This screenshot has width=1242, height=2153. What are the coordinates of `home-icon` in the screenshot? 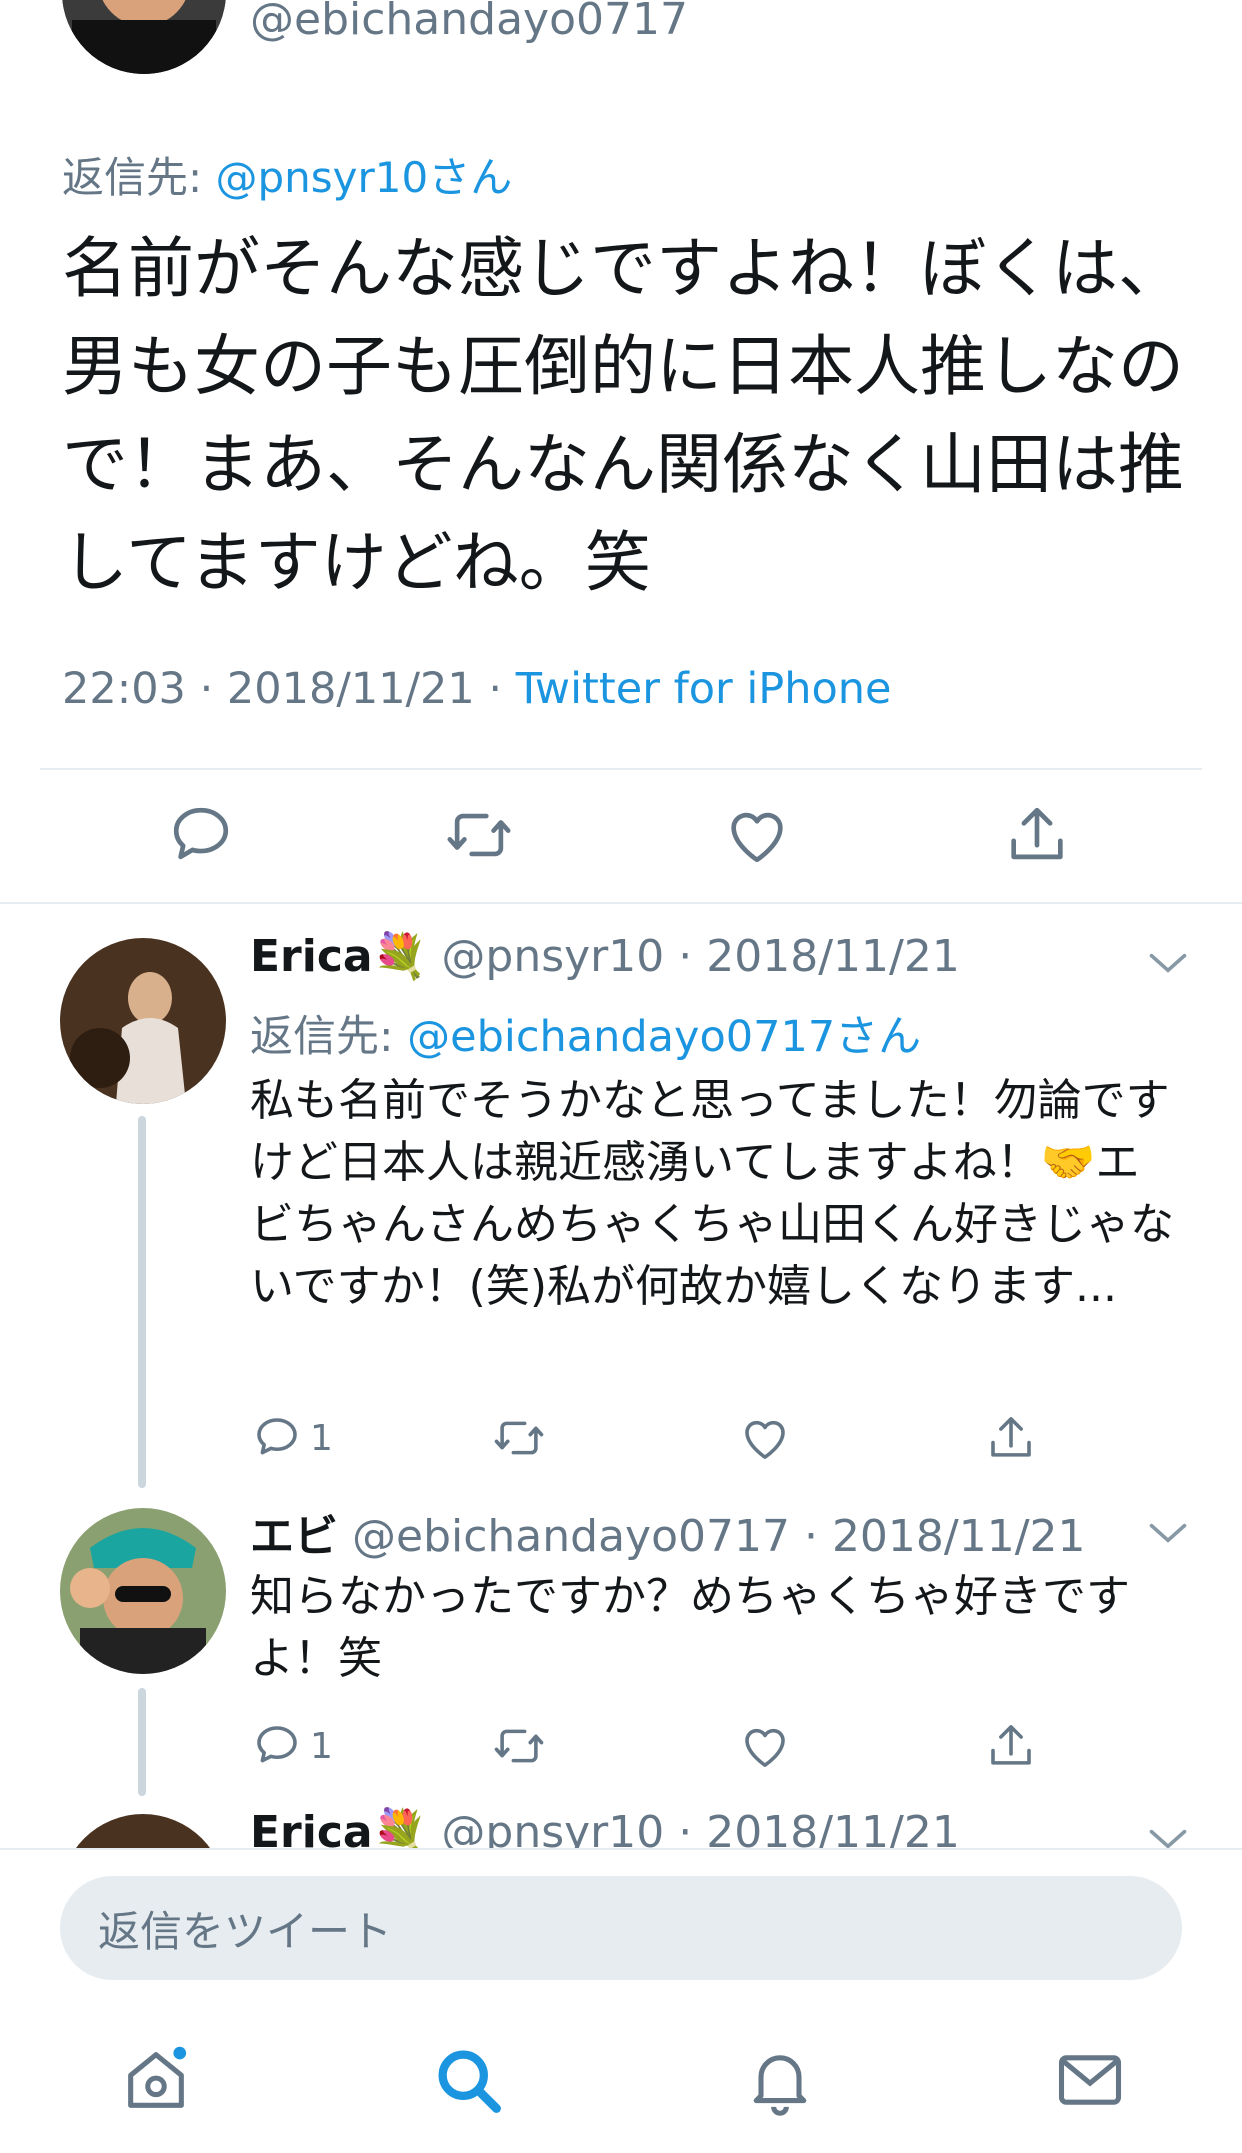 It's located at (157, 2077).